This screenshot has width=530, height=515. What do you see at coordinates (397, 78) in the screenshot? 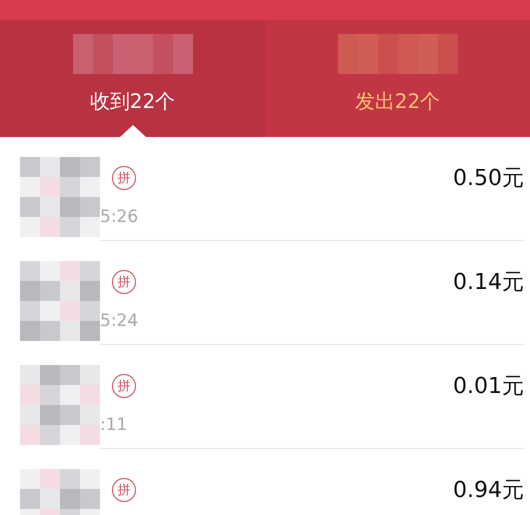
I see `tab: 发出22个` at bounding box center [397, 78].